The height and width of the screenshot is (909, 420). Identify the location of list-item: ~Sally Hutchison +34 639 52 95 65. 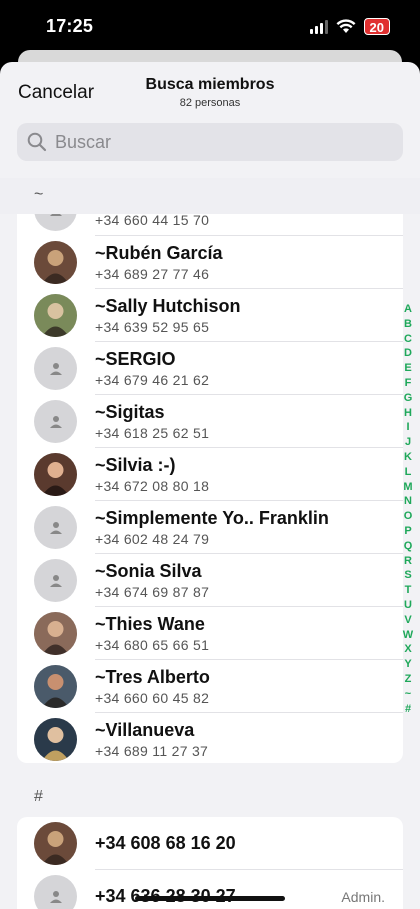
(210, 315).